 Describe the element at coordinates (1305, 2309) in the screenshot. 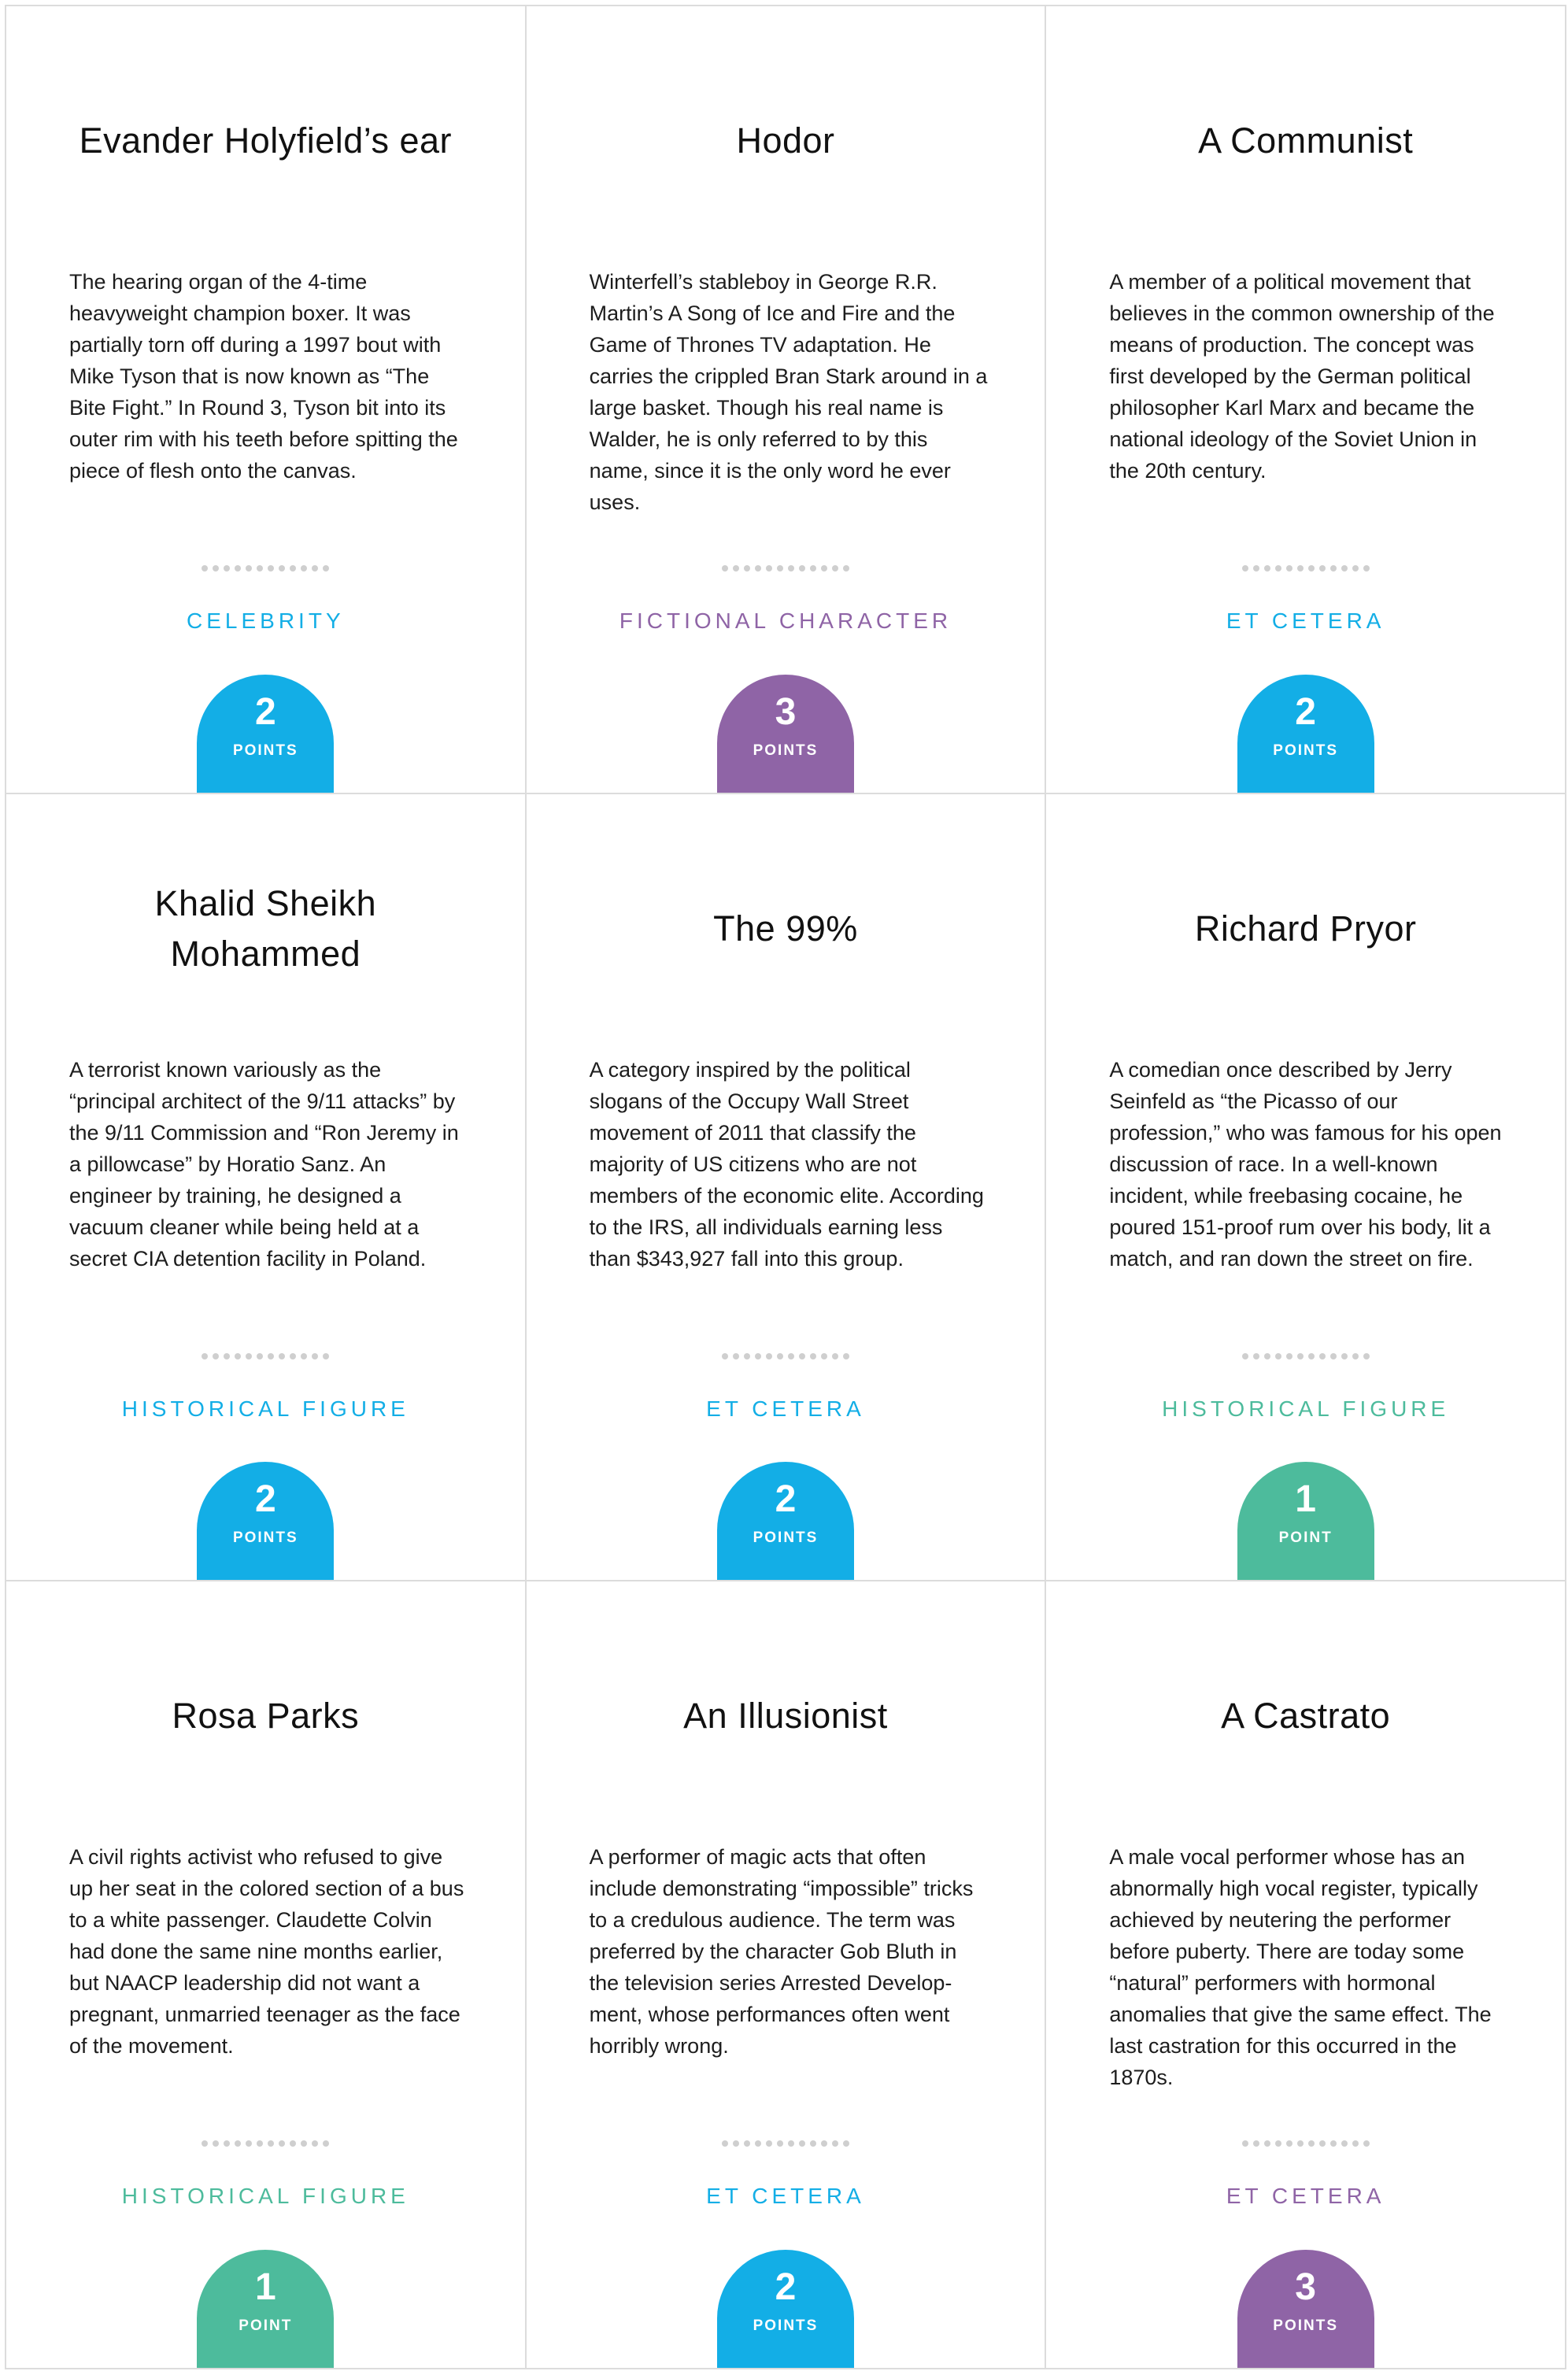

I see `points-badge: 3 POINTS` at that location.